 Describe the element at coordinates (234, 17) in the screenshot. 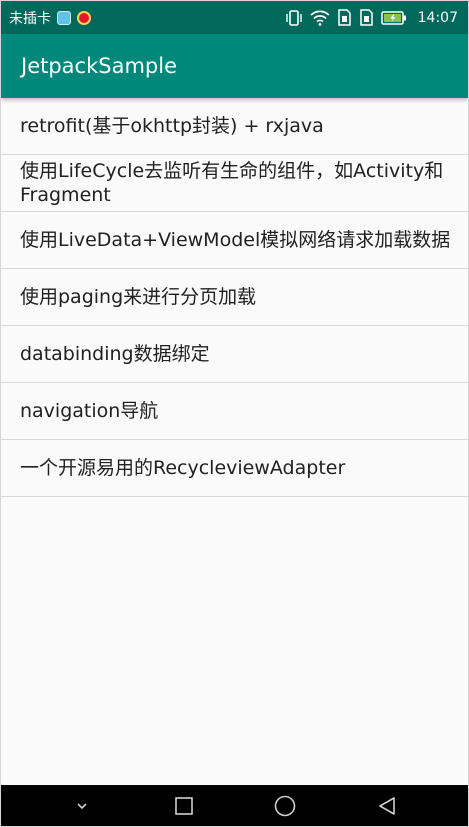

I see `status-bar: 未插卡 14:07` at that location.